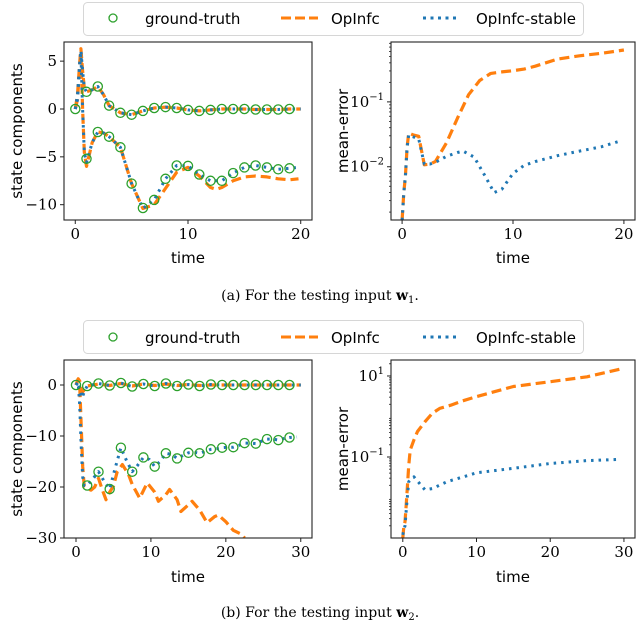  Describe the element at coordinates (367, 166) in the screenshot. I see `y-tick-label: 10−2` at that location.